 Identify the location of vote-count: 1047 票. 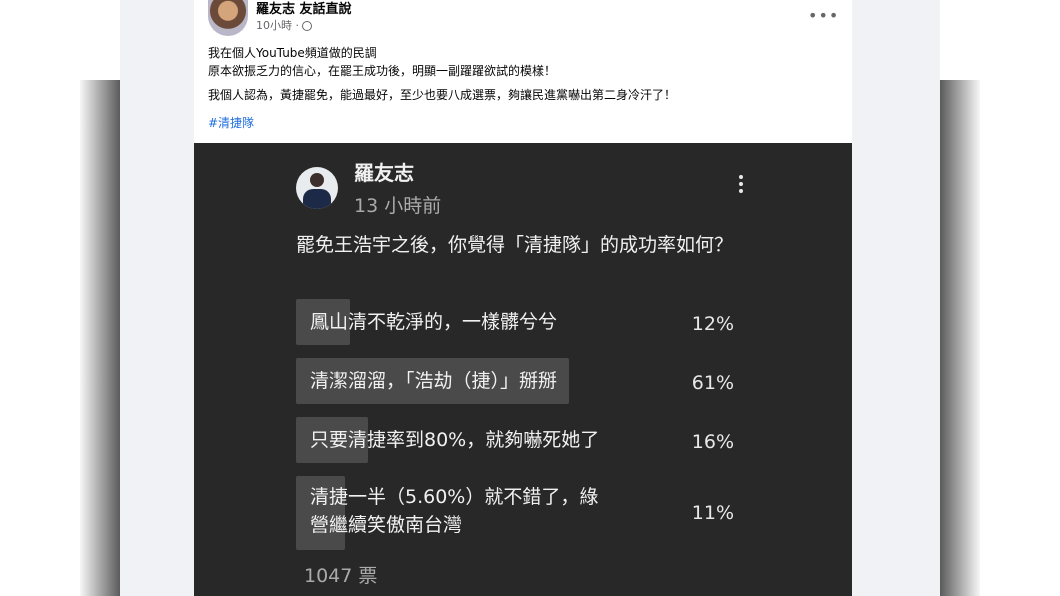
(341, 576).